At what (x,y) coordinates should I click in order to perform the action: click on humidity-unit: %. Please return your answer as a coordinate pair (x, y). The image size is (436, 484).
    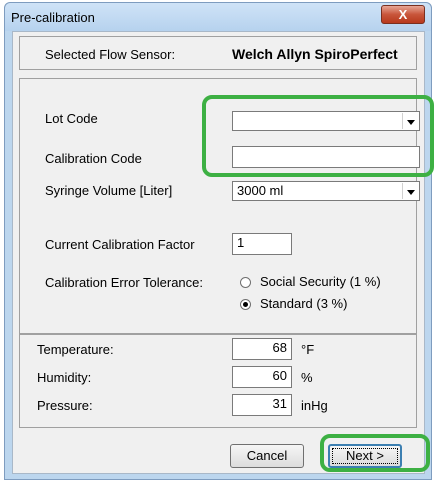
    Looking at the image, I should click on (307, 377).